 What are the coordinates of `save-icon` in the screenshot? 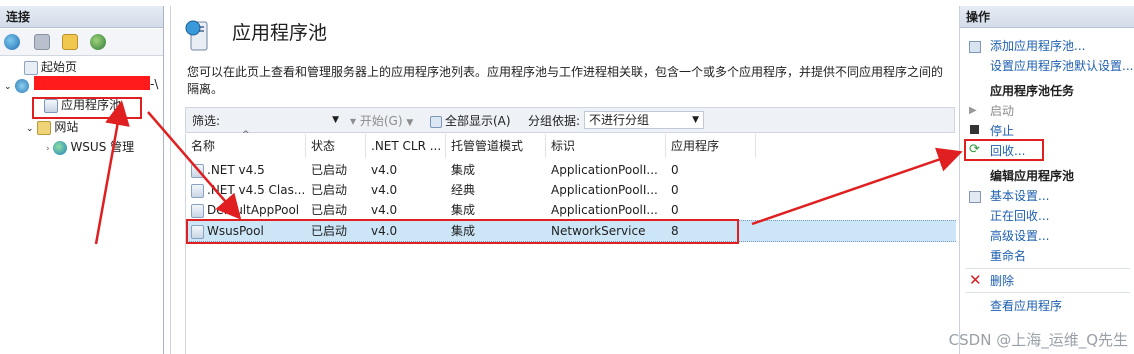 It's located at (42, 42).